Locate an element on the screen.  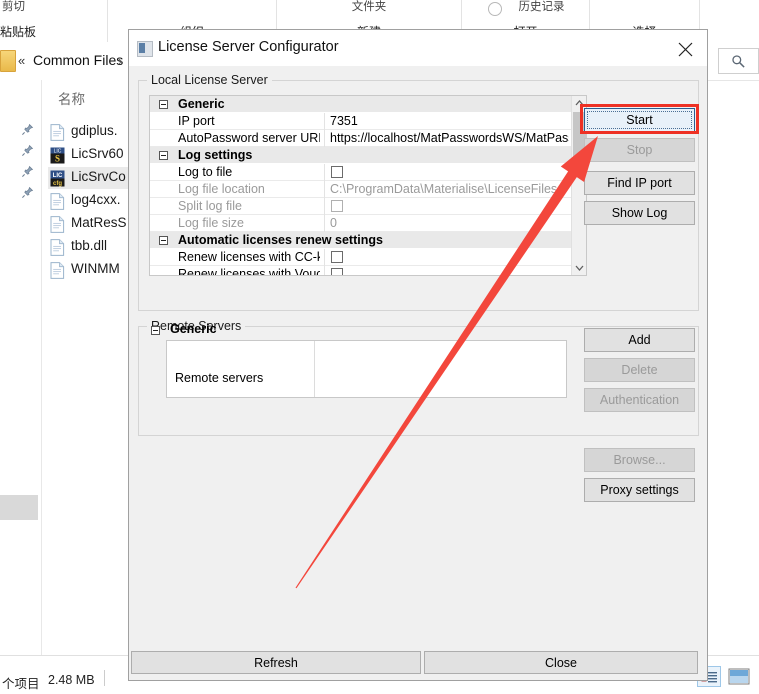
button-label: Stop is located at coordinates (639, 150).